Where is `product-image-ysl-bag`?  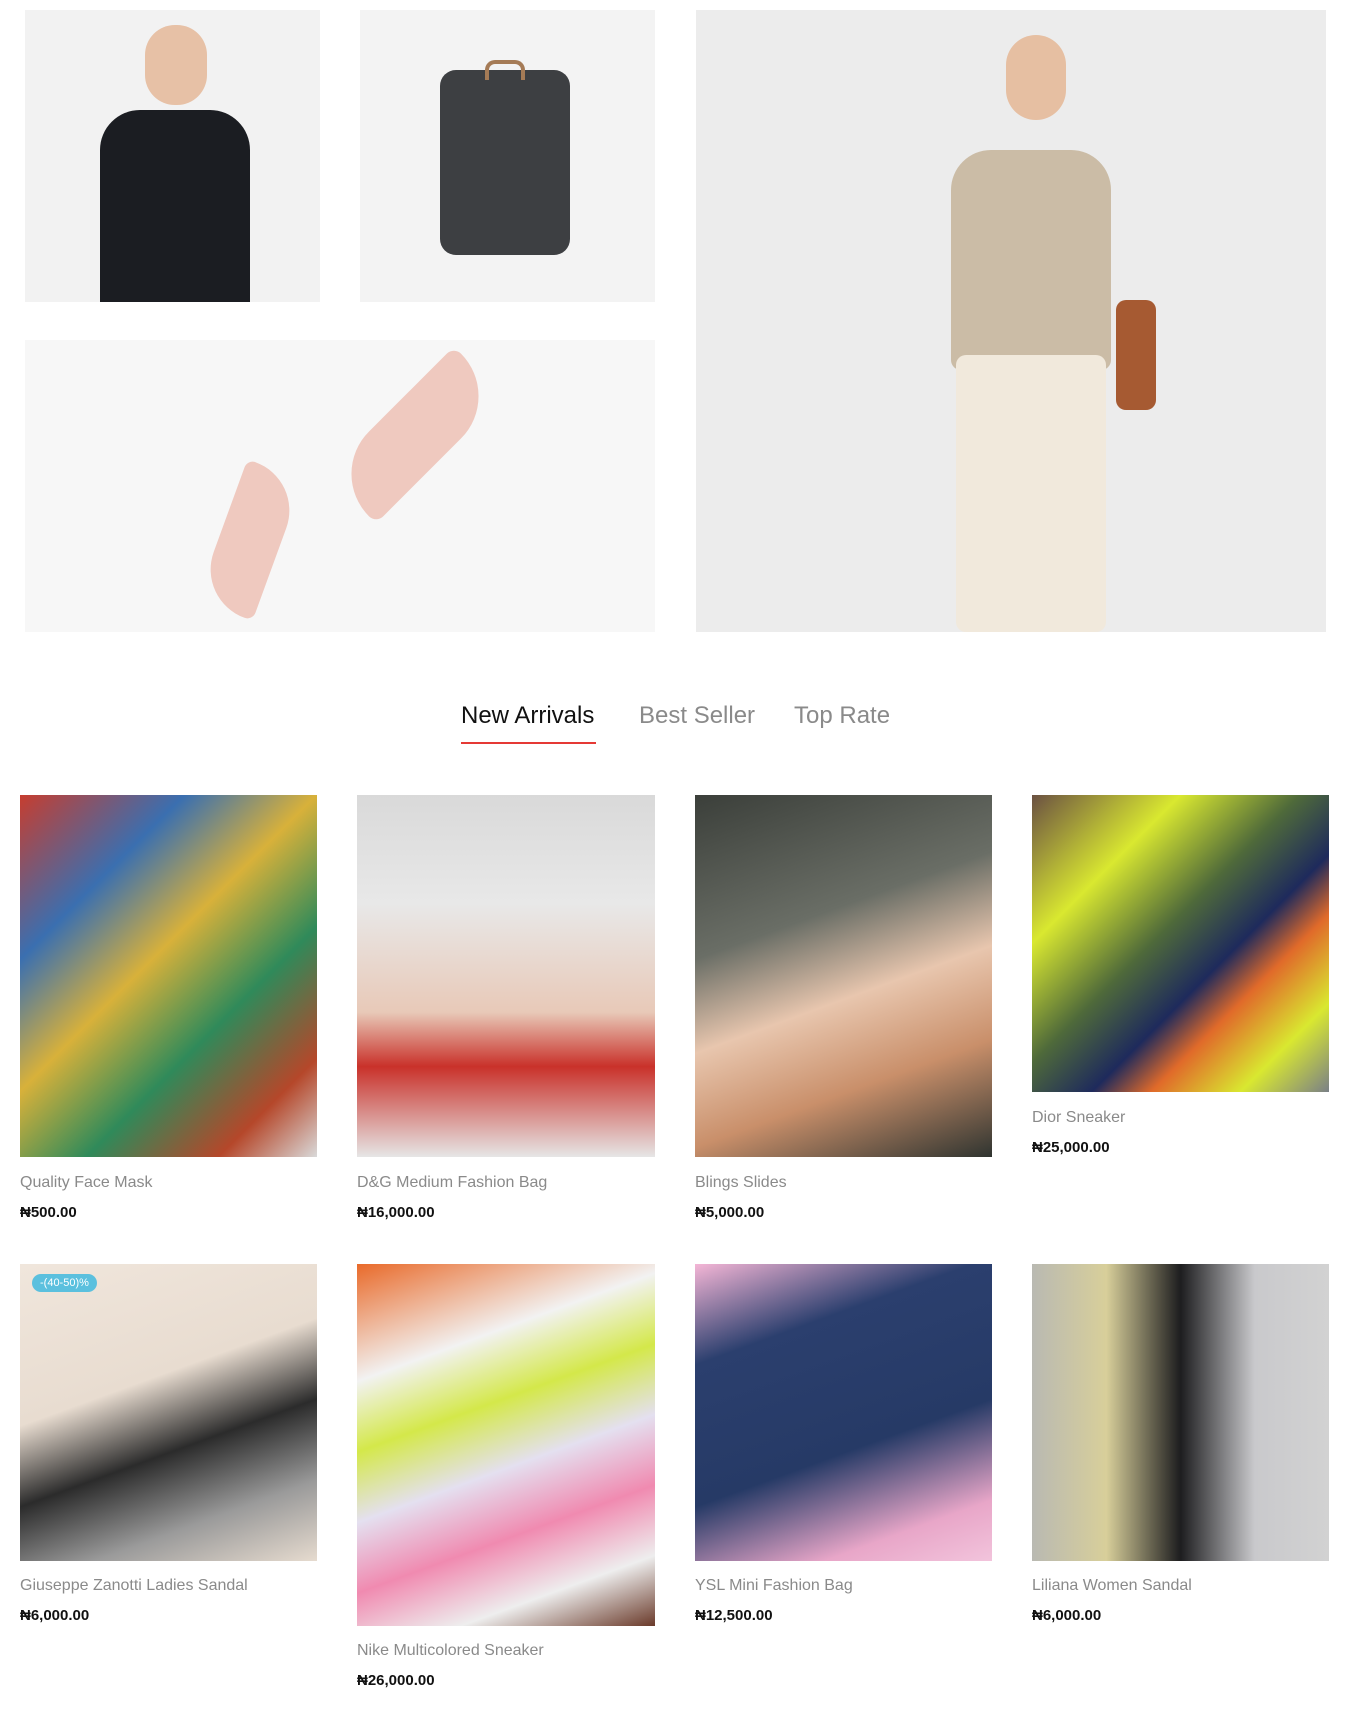
product-image-ysl-bag is located at coordinates (843, 1412).